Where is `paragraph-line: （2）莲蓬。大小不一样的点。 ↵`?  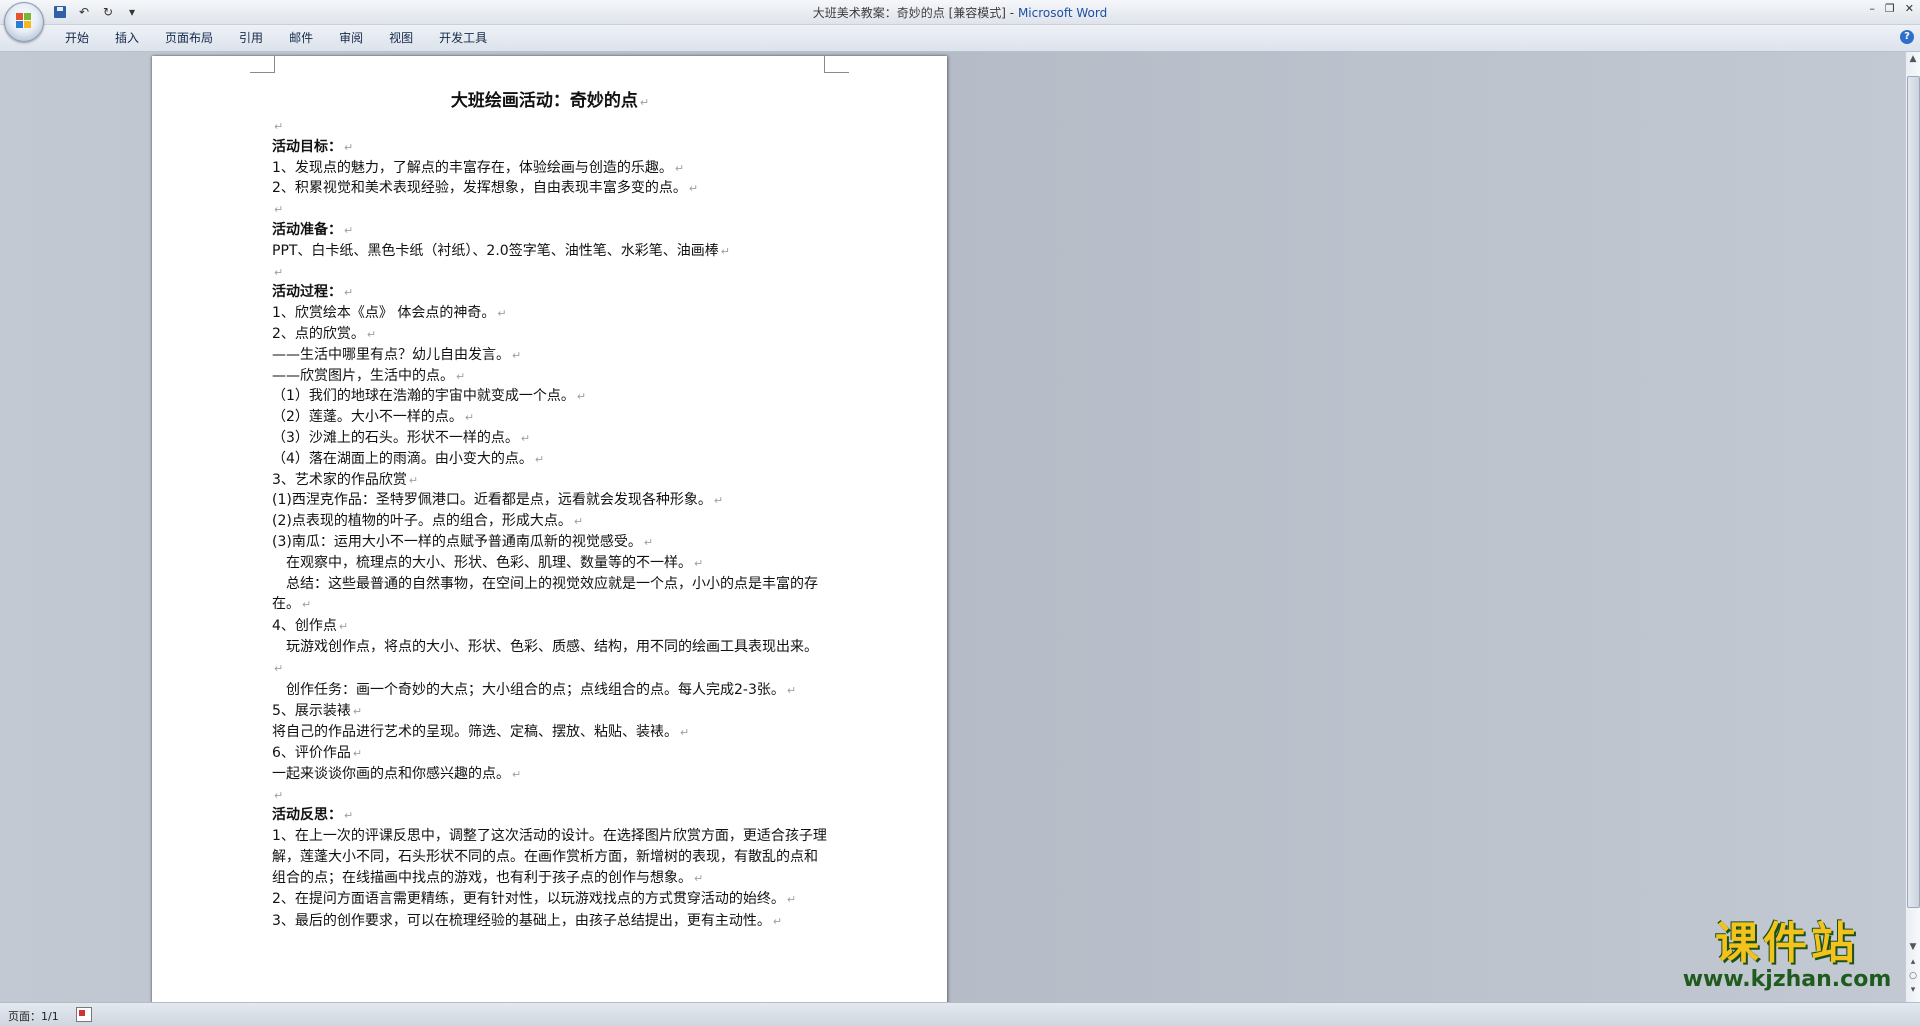
paragraph-line: （2）莲蓬。大小不一样的点。 ↵ is located at coordinates (373, 417).